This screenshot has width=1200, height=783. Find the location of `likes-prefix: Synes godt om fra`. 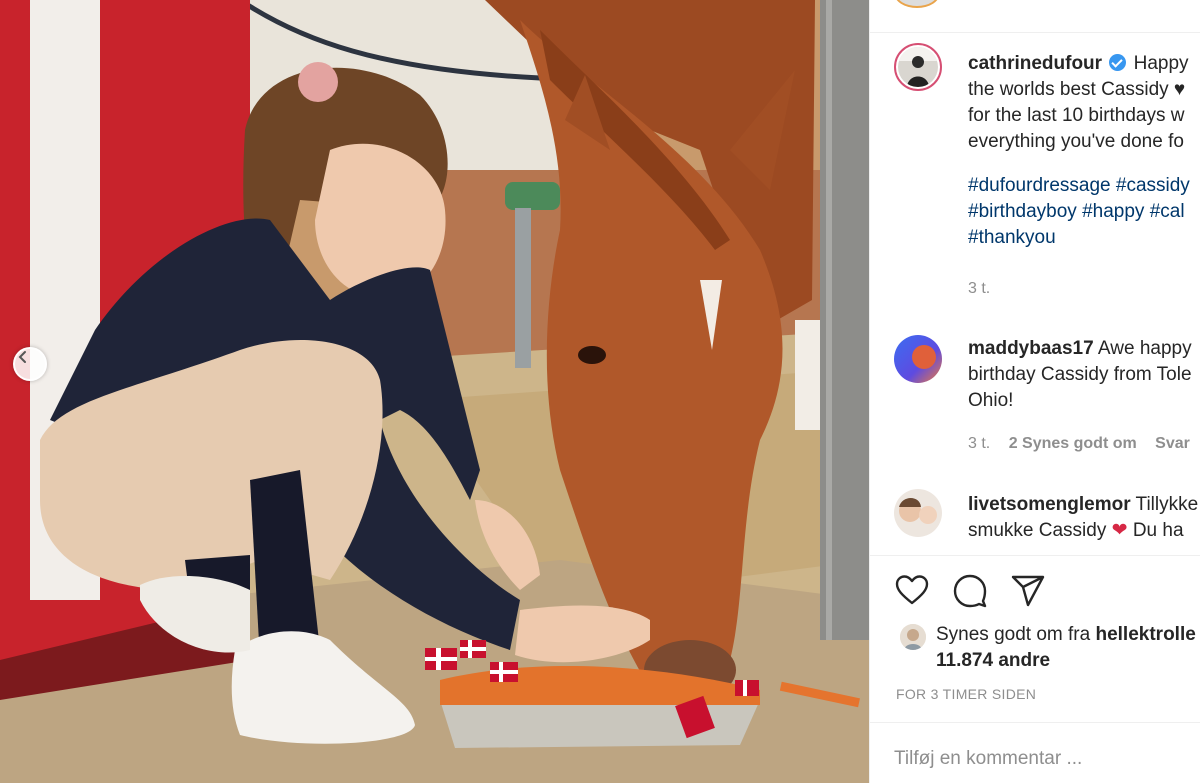

likes-prefix: Synes godt om fra is located at coordinates (1013, 634).